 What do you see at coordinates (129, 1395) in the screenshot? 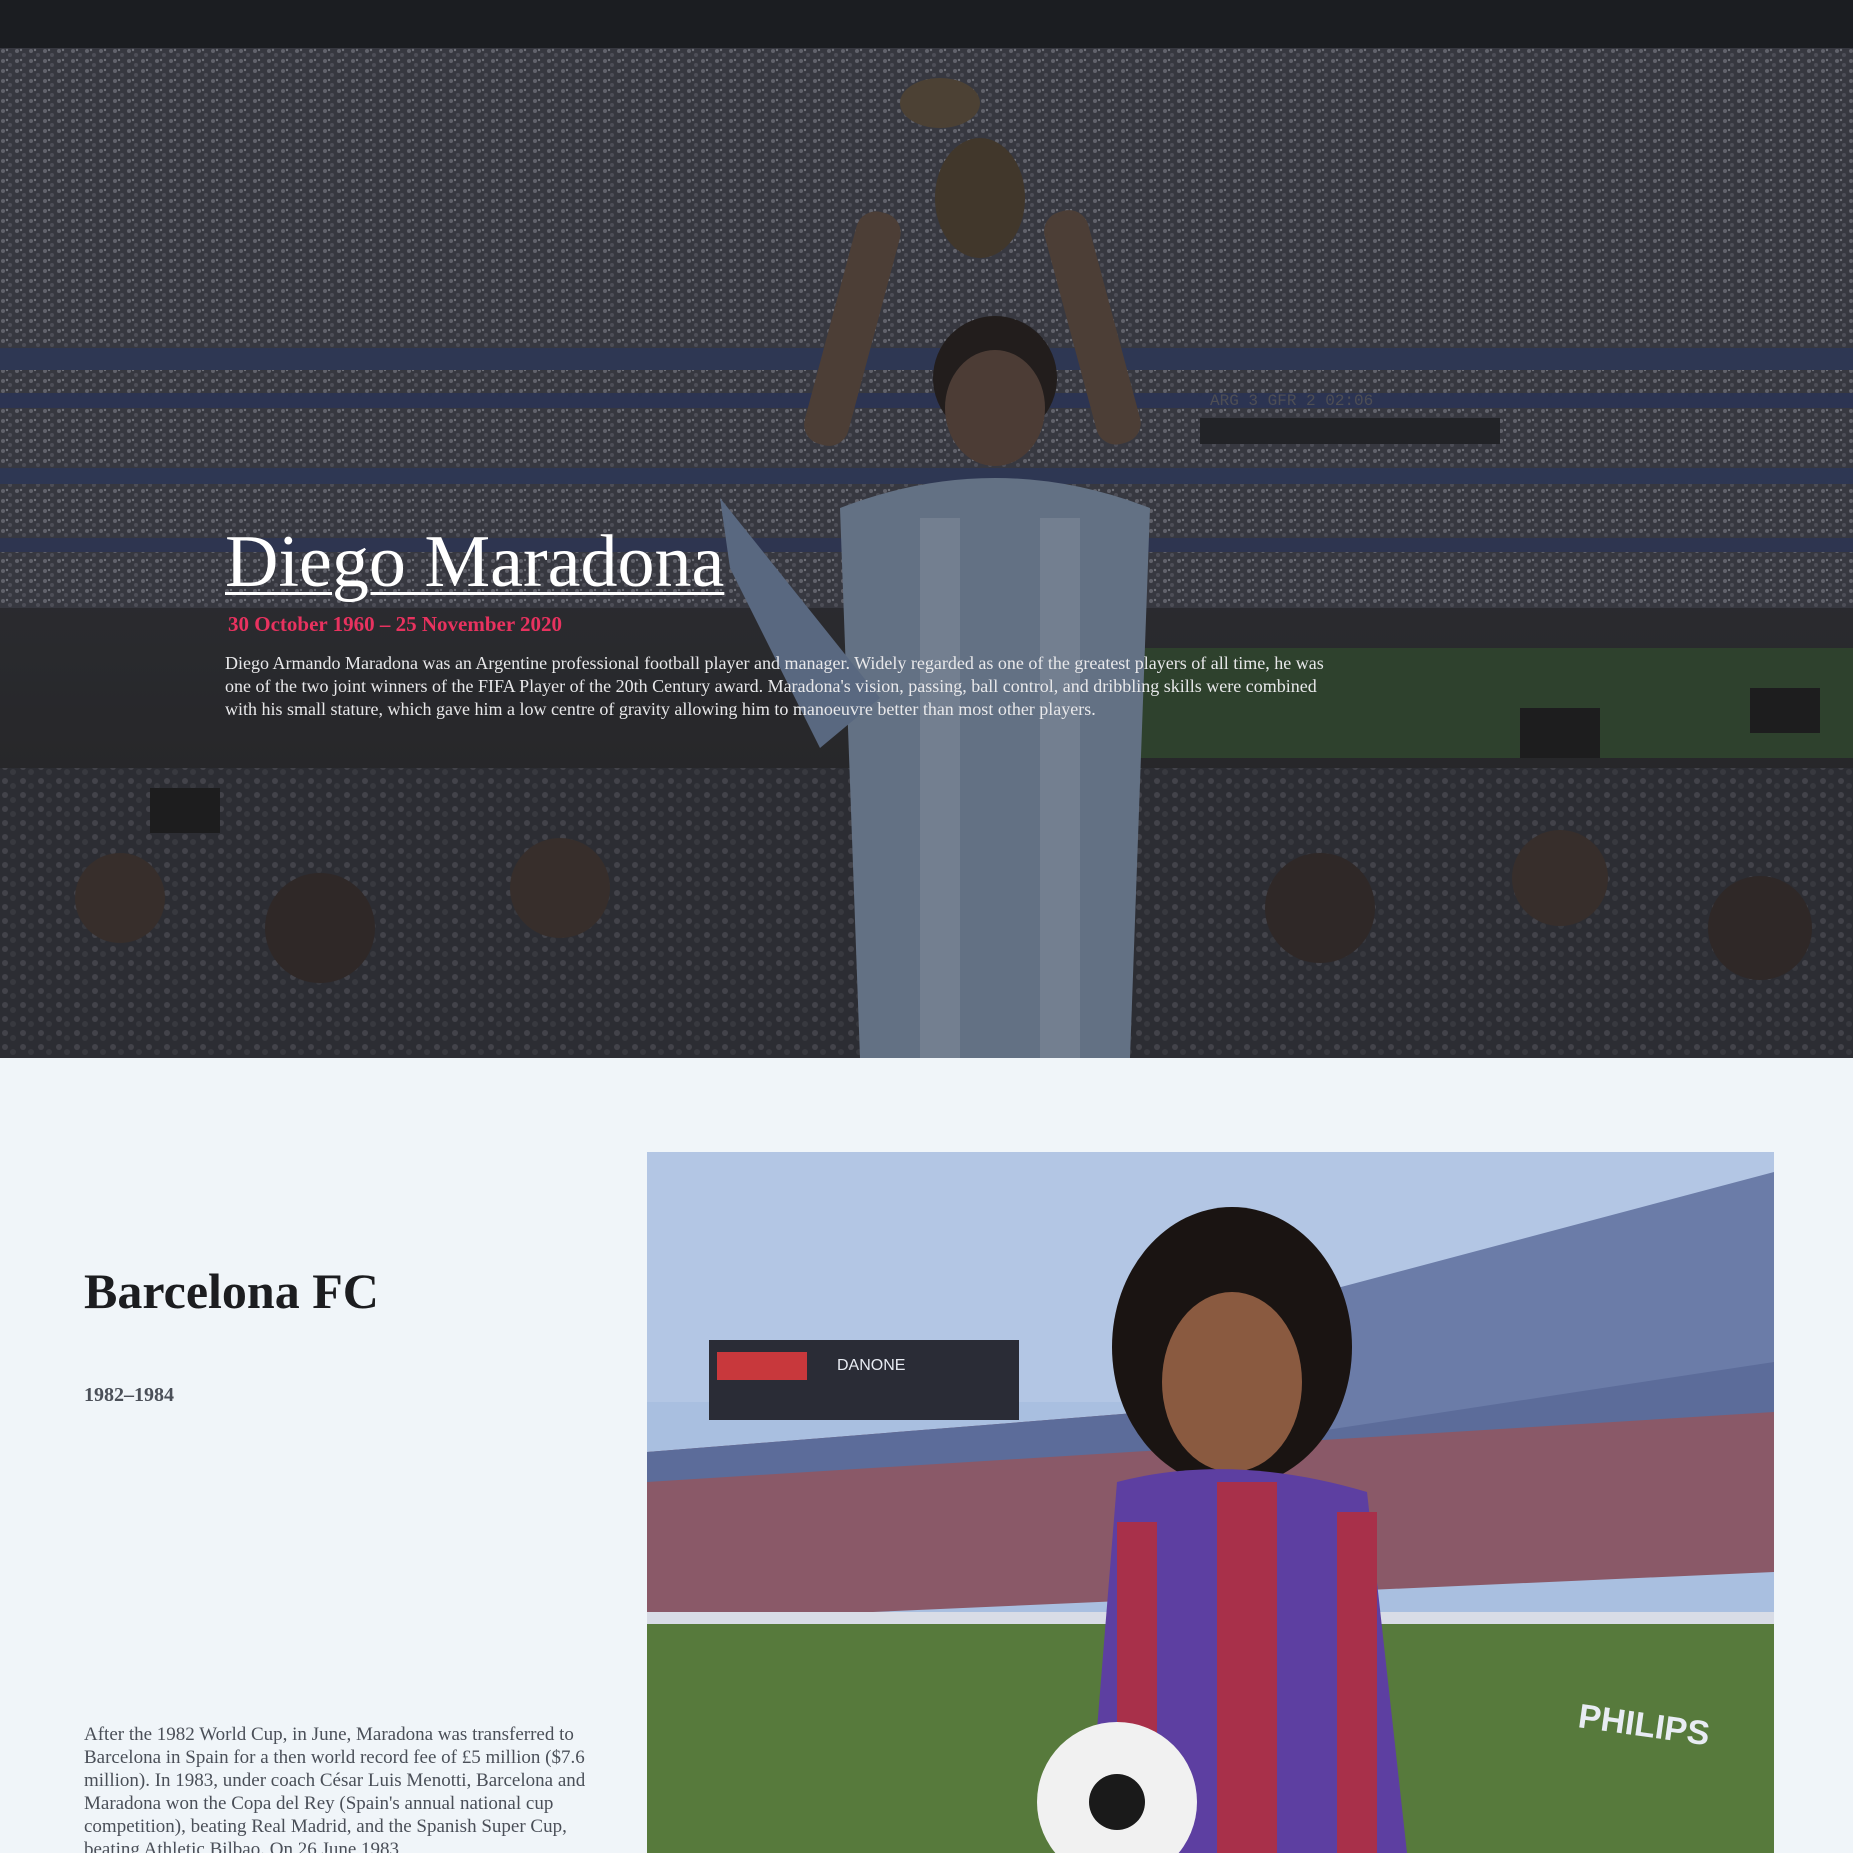
I see `club-years: 1982–1984` at bounding box center [129, 1395].